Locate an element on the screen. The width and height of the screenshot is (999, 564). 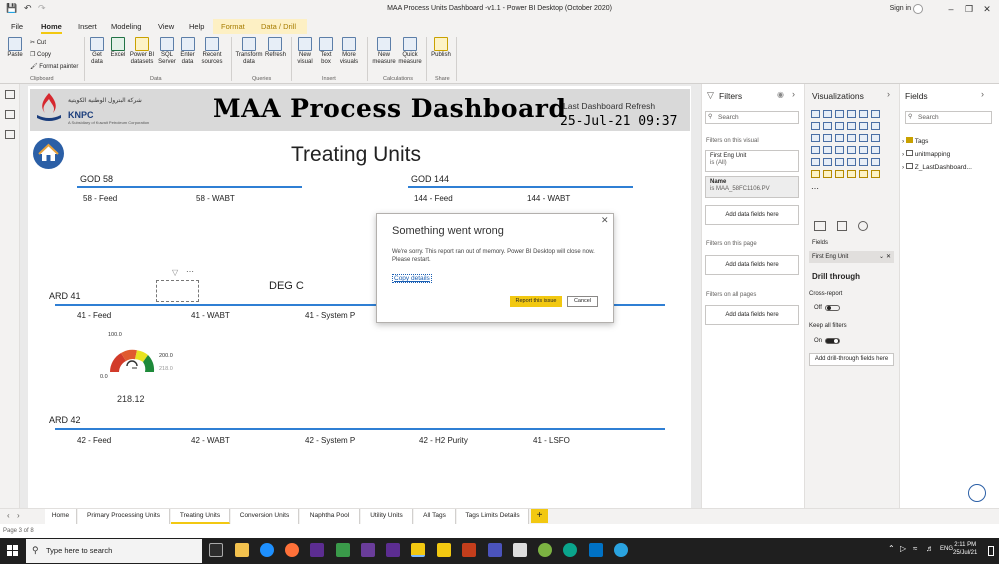
quick-measure-button: Quick measure is located at coordinates (410, 51).